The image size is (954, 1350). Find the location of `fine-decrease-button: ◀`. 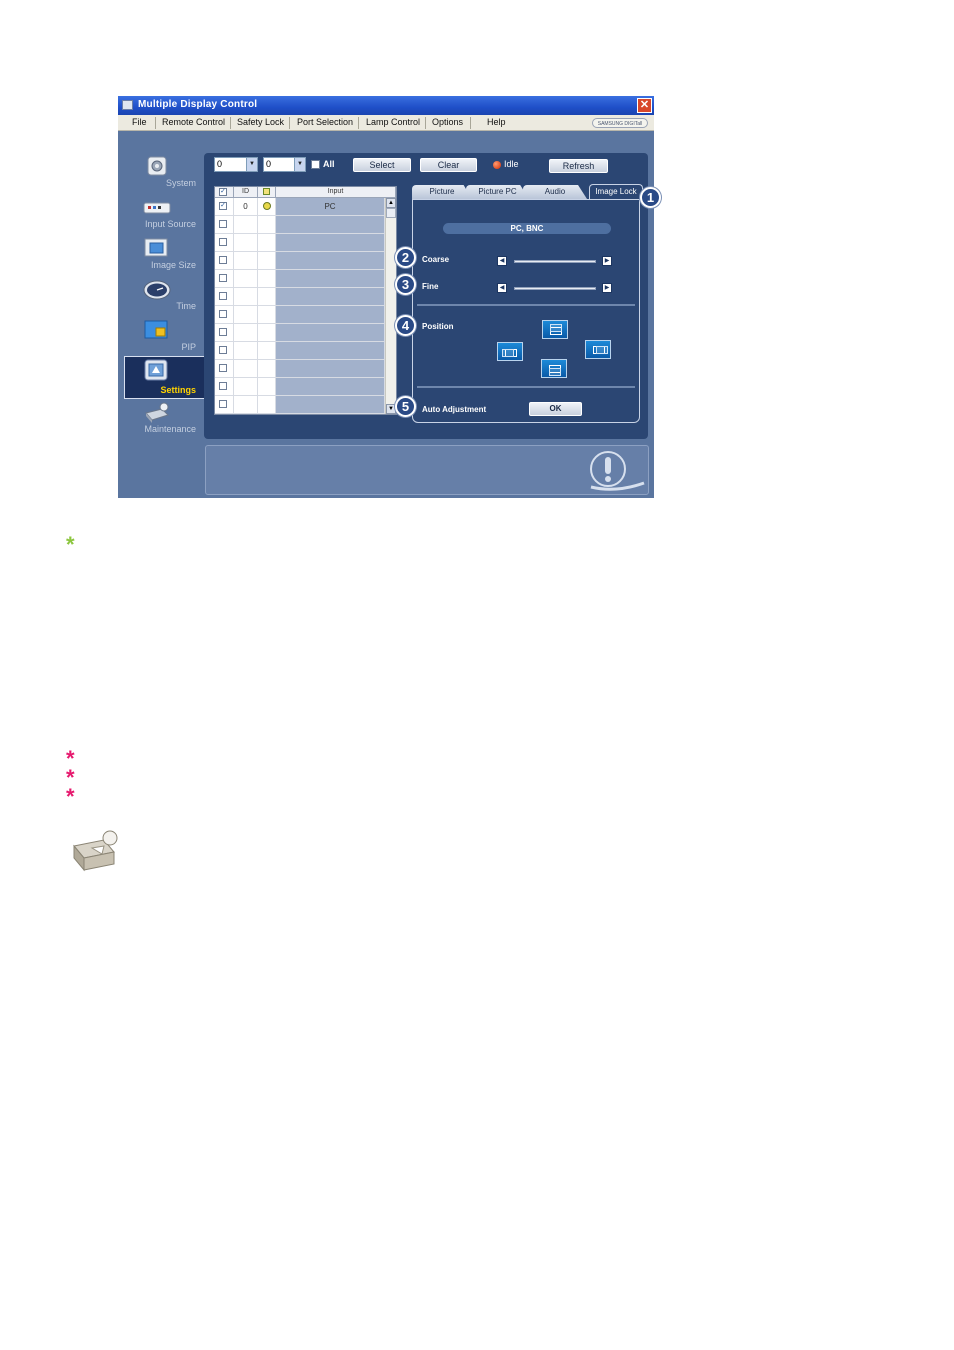

fine-decrease-button: ◀ is located at coordinates (502, 288).